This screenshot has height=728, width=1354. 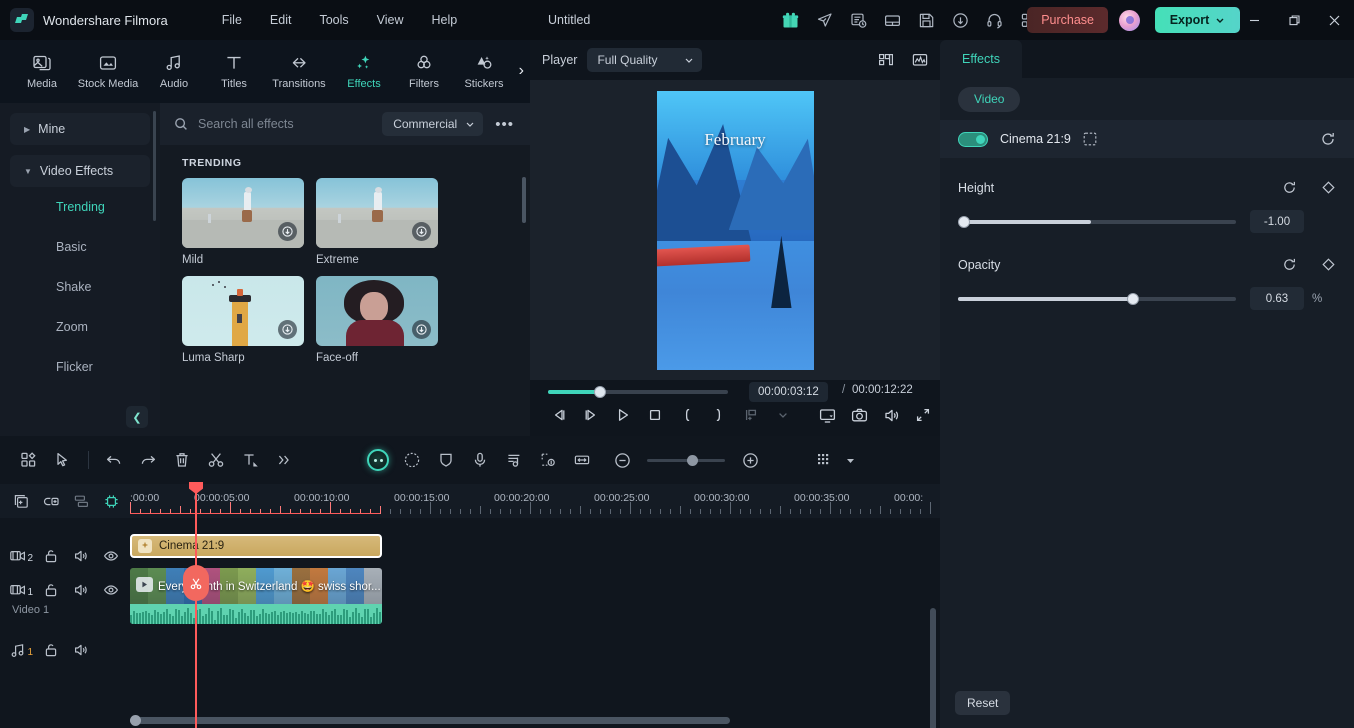 What do you see at coordinates (751, 415) in the screenshot?
I see `add-marker-button` at bounding box center [751, 415].